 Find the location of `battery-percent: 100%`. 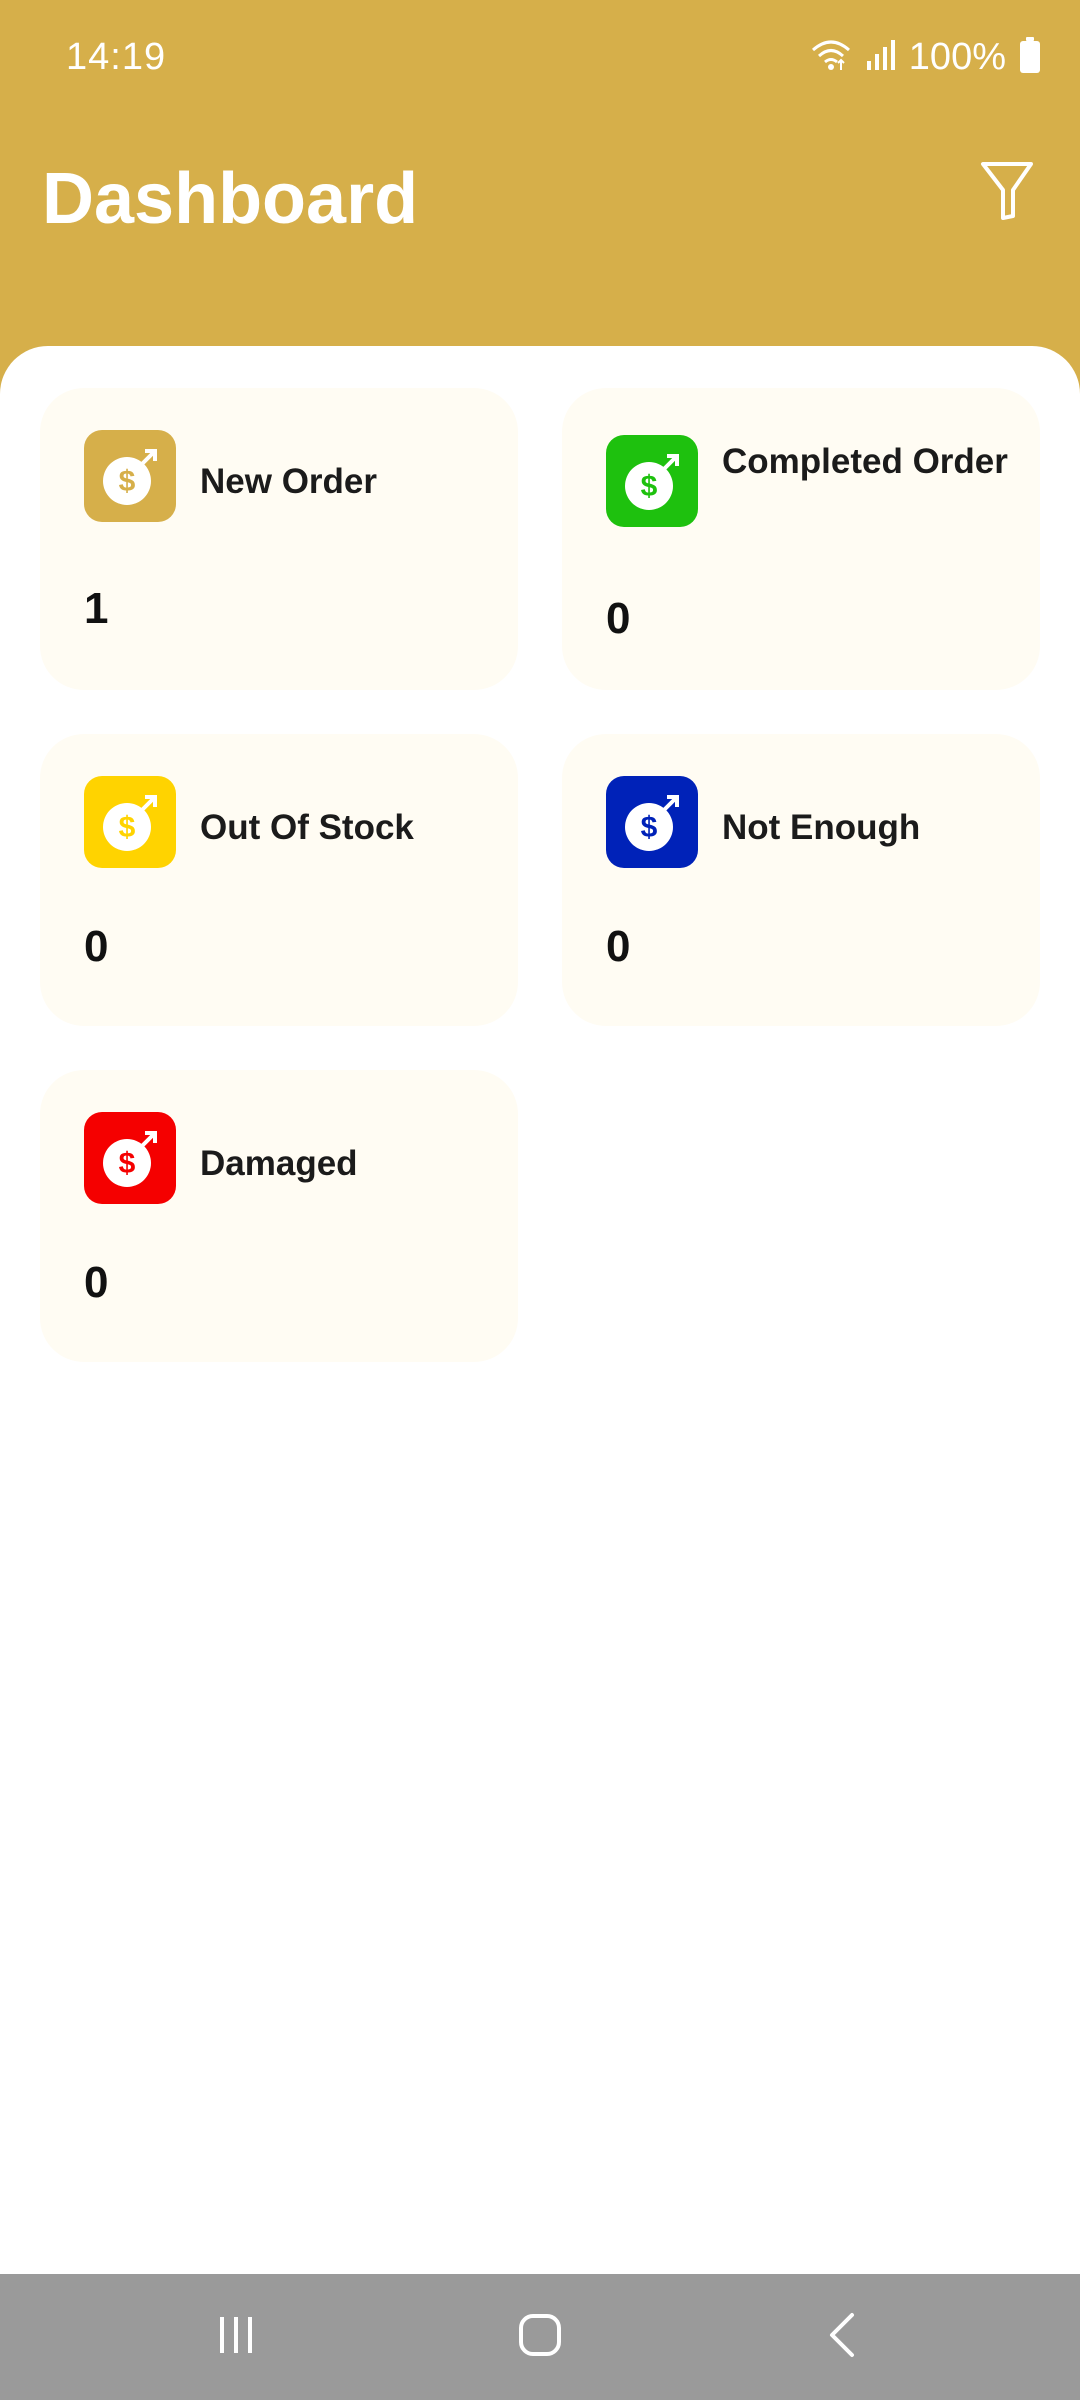

battery-percent: 100% is located at coordinates (957, 57).